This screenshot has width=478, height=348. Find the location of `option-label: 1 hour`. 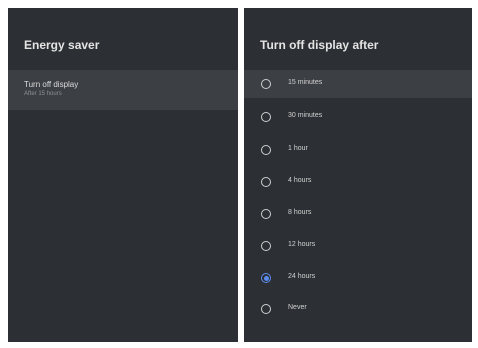

option-label: 1 hour is located at coordinates (298, 148).